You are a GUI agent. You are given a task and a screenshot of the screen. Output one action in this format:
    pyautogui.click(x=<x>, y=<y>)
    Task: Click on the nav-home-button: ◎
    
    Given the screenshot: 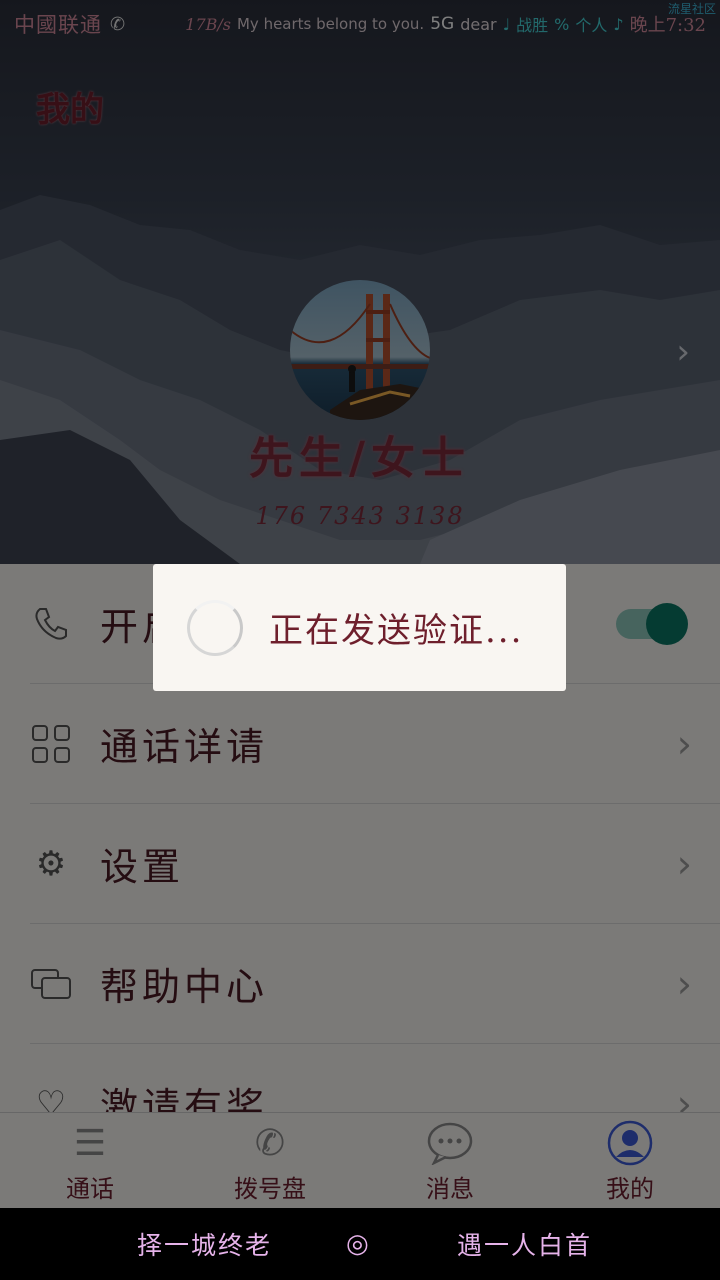 What is the action you would take?
    pyautogui.click(x=357, y=1244)
    